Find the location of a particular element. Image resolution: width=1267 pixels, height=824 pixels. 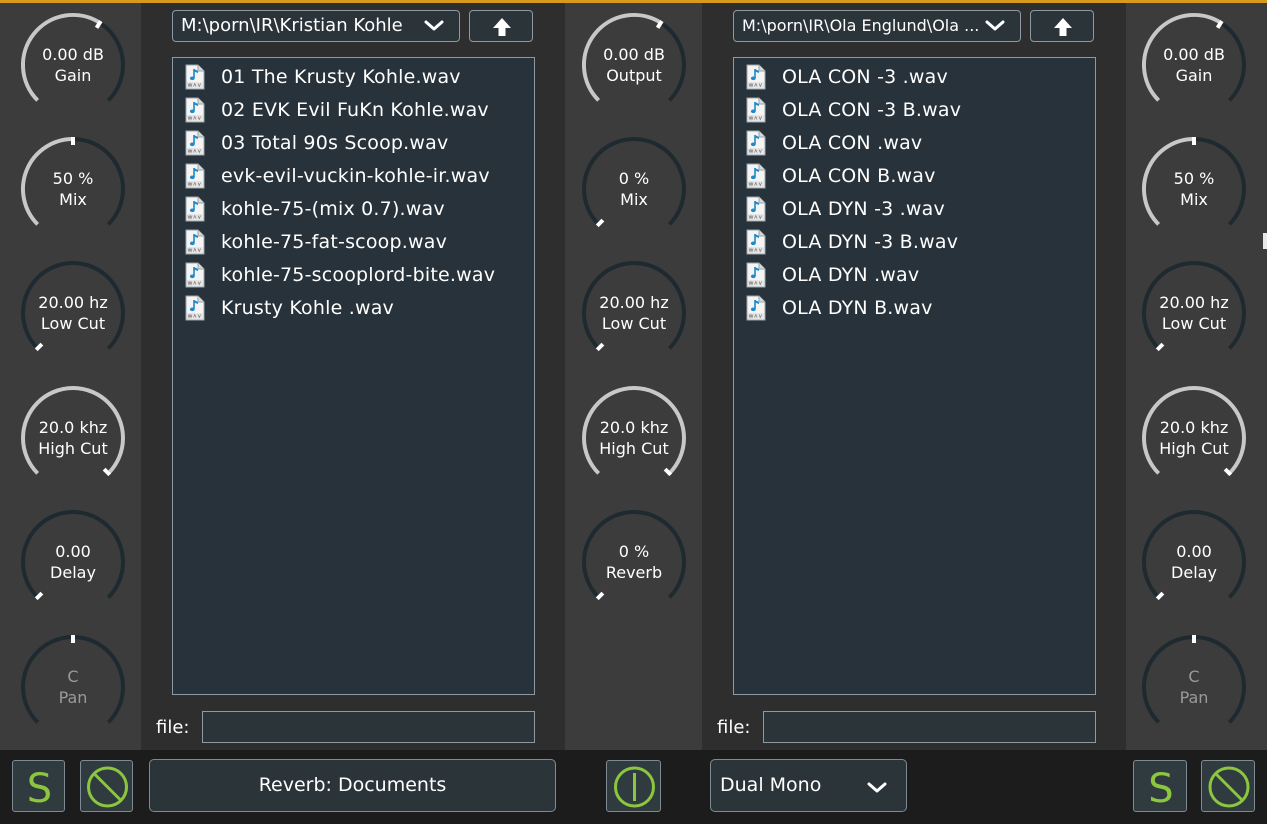

left-file-input is located at coordinates (368, 727).